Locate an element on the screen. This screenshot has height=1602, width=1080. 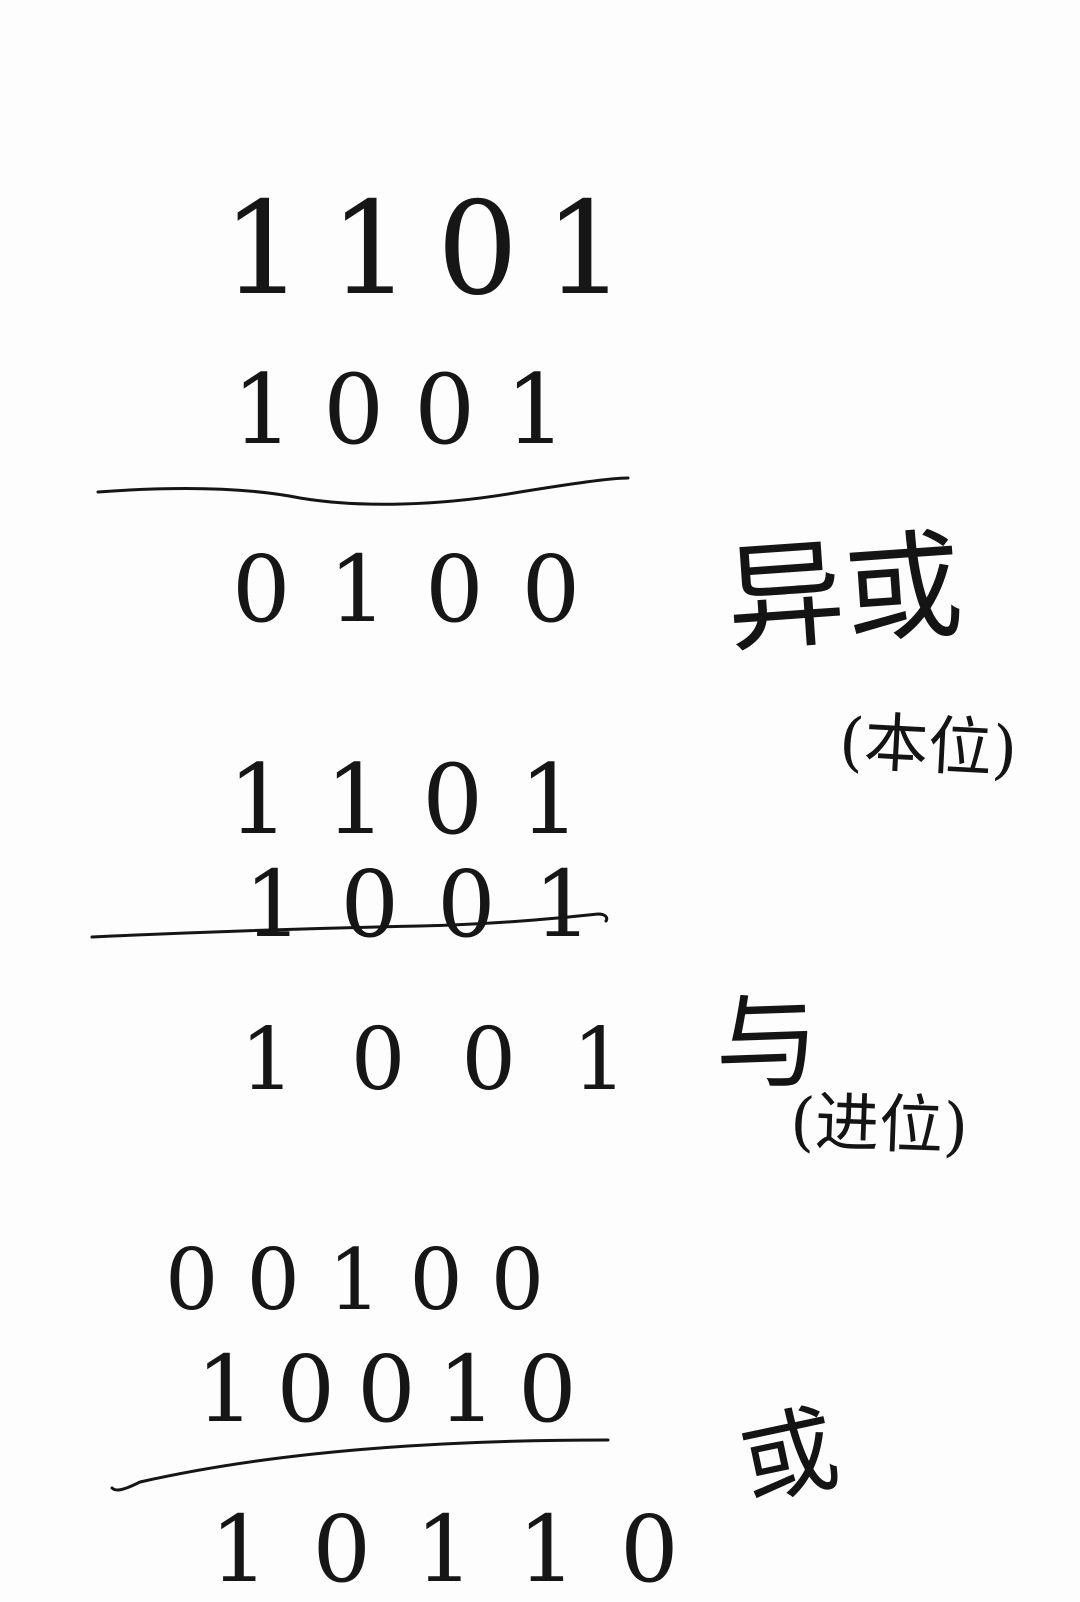
binary-result: 10110 is located at coordinates (466, 1549).